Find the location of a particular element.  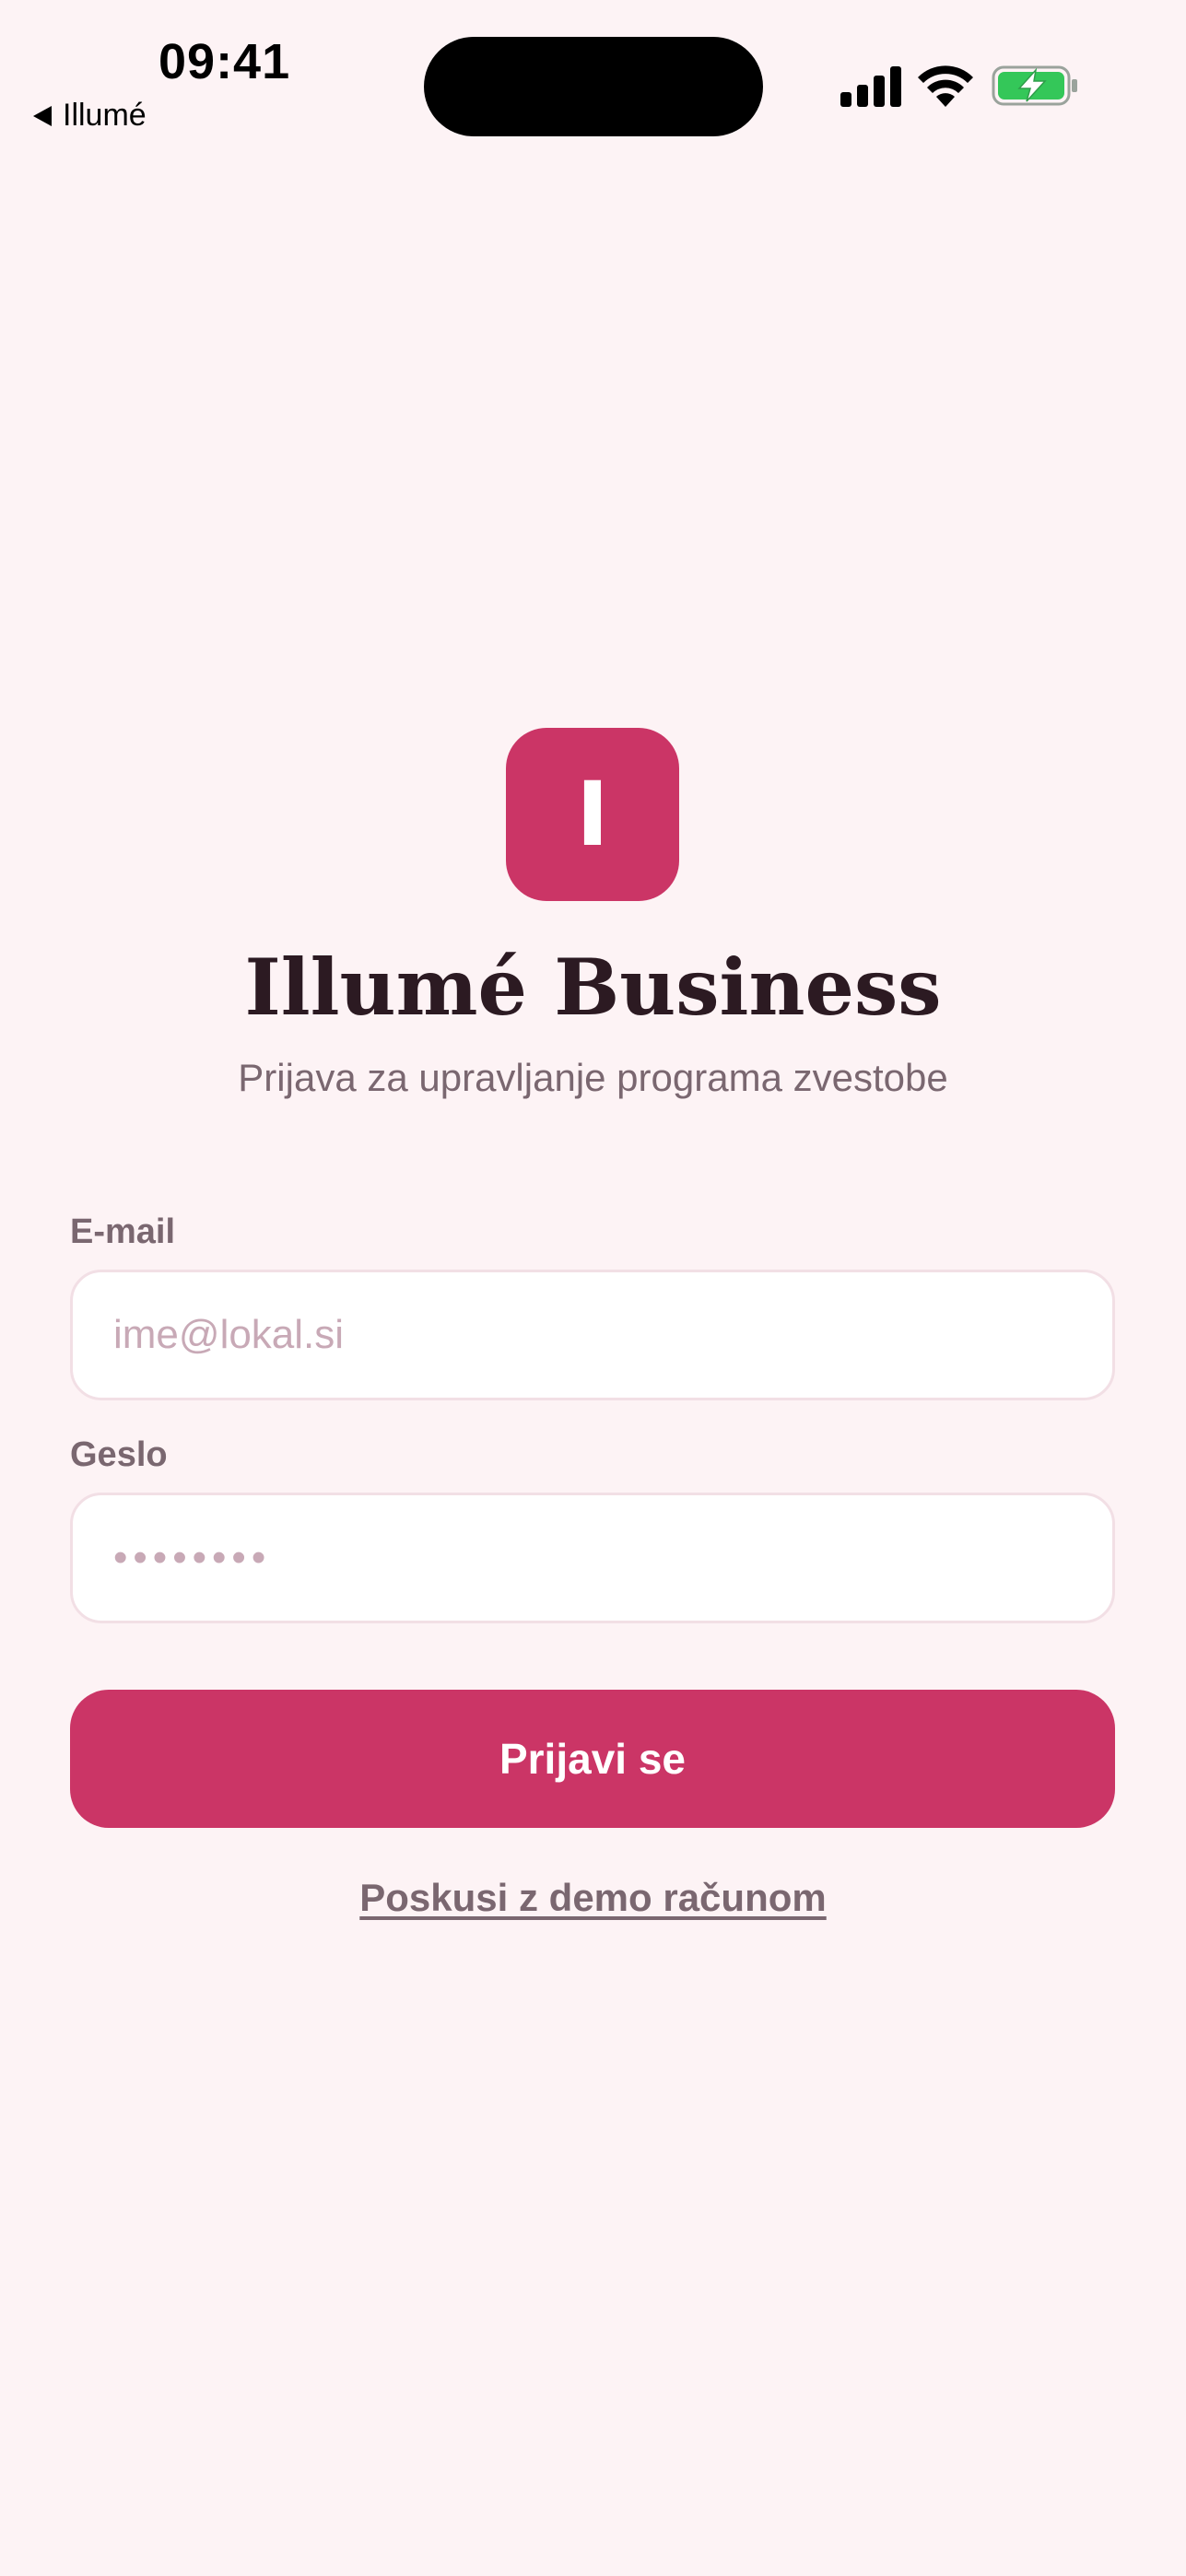

email-field-container is located at coordinates (592, 1335).